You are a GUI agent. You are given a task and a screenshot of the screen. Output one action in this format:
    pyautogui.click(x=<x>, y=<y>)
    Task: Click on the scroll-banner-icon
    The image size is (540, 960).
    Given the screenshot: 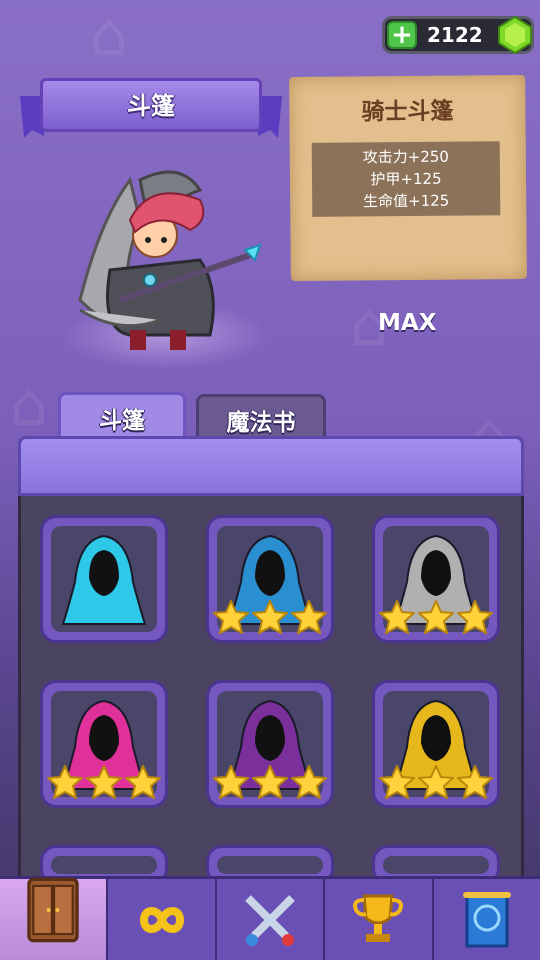 What is the action you would take?
    pyautogui.click(x=486, y=919)
    